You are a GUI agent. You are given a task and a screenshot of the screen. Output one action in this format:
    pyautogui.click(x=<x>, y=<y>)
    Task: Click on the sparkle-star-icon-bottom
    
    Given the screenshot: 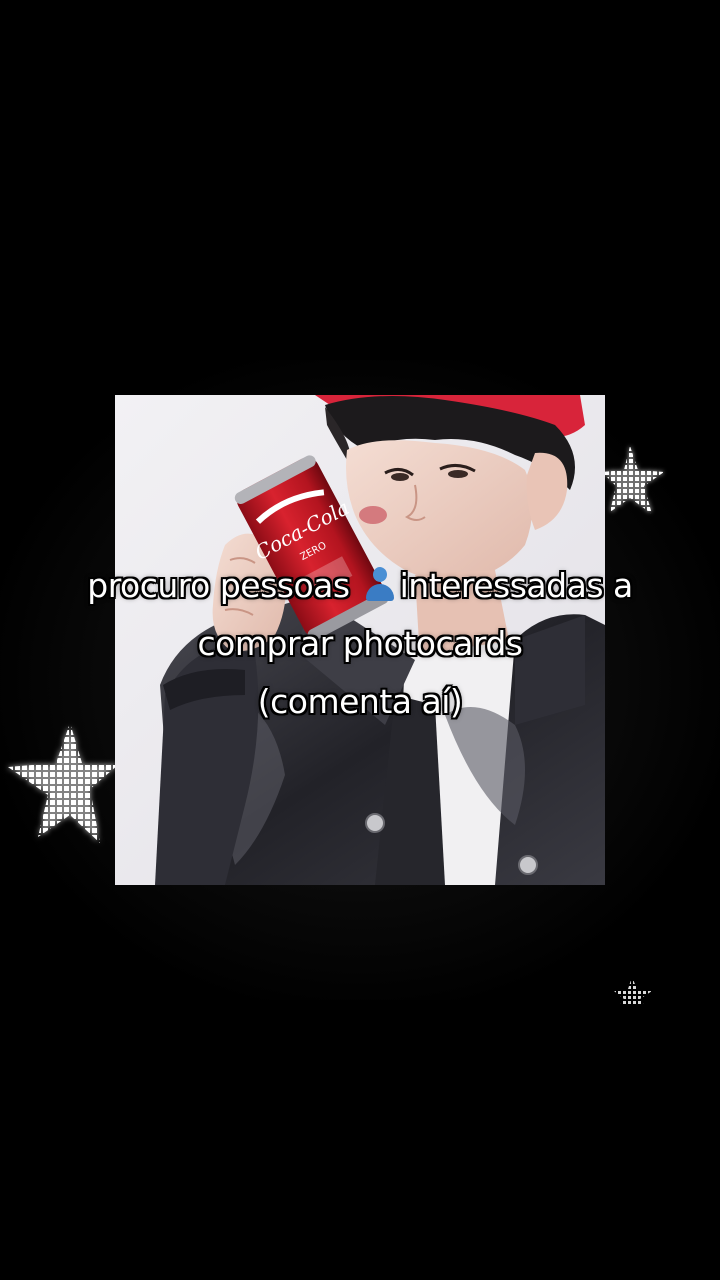 What is the action you would take?
    pyautogui.click(x=633, y=991)
    